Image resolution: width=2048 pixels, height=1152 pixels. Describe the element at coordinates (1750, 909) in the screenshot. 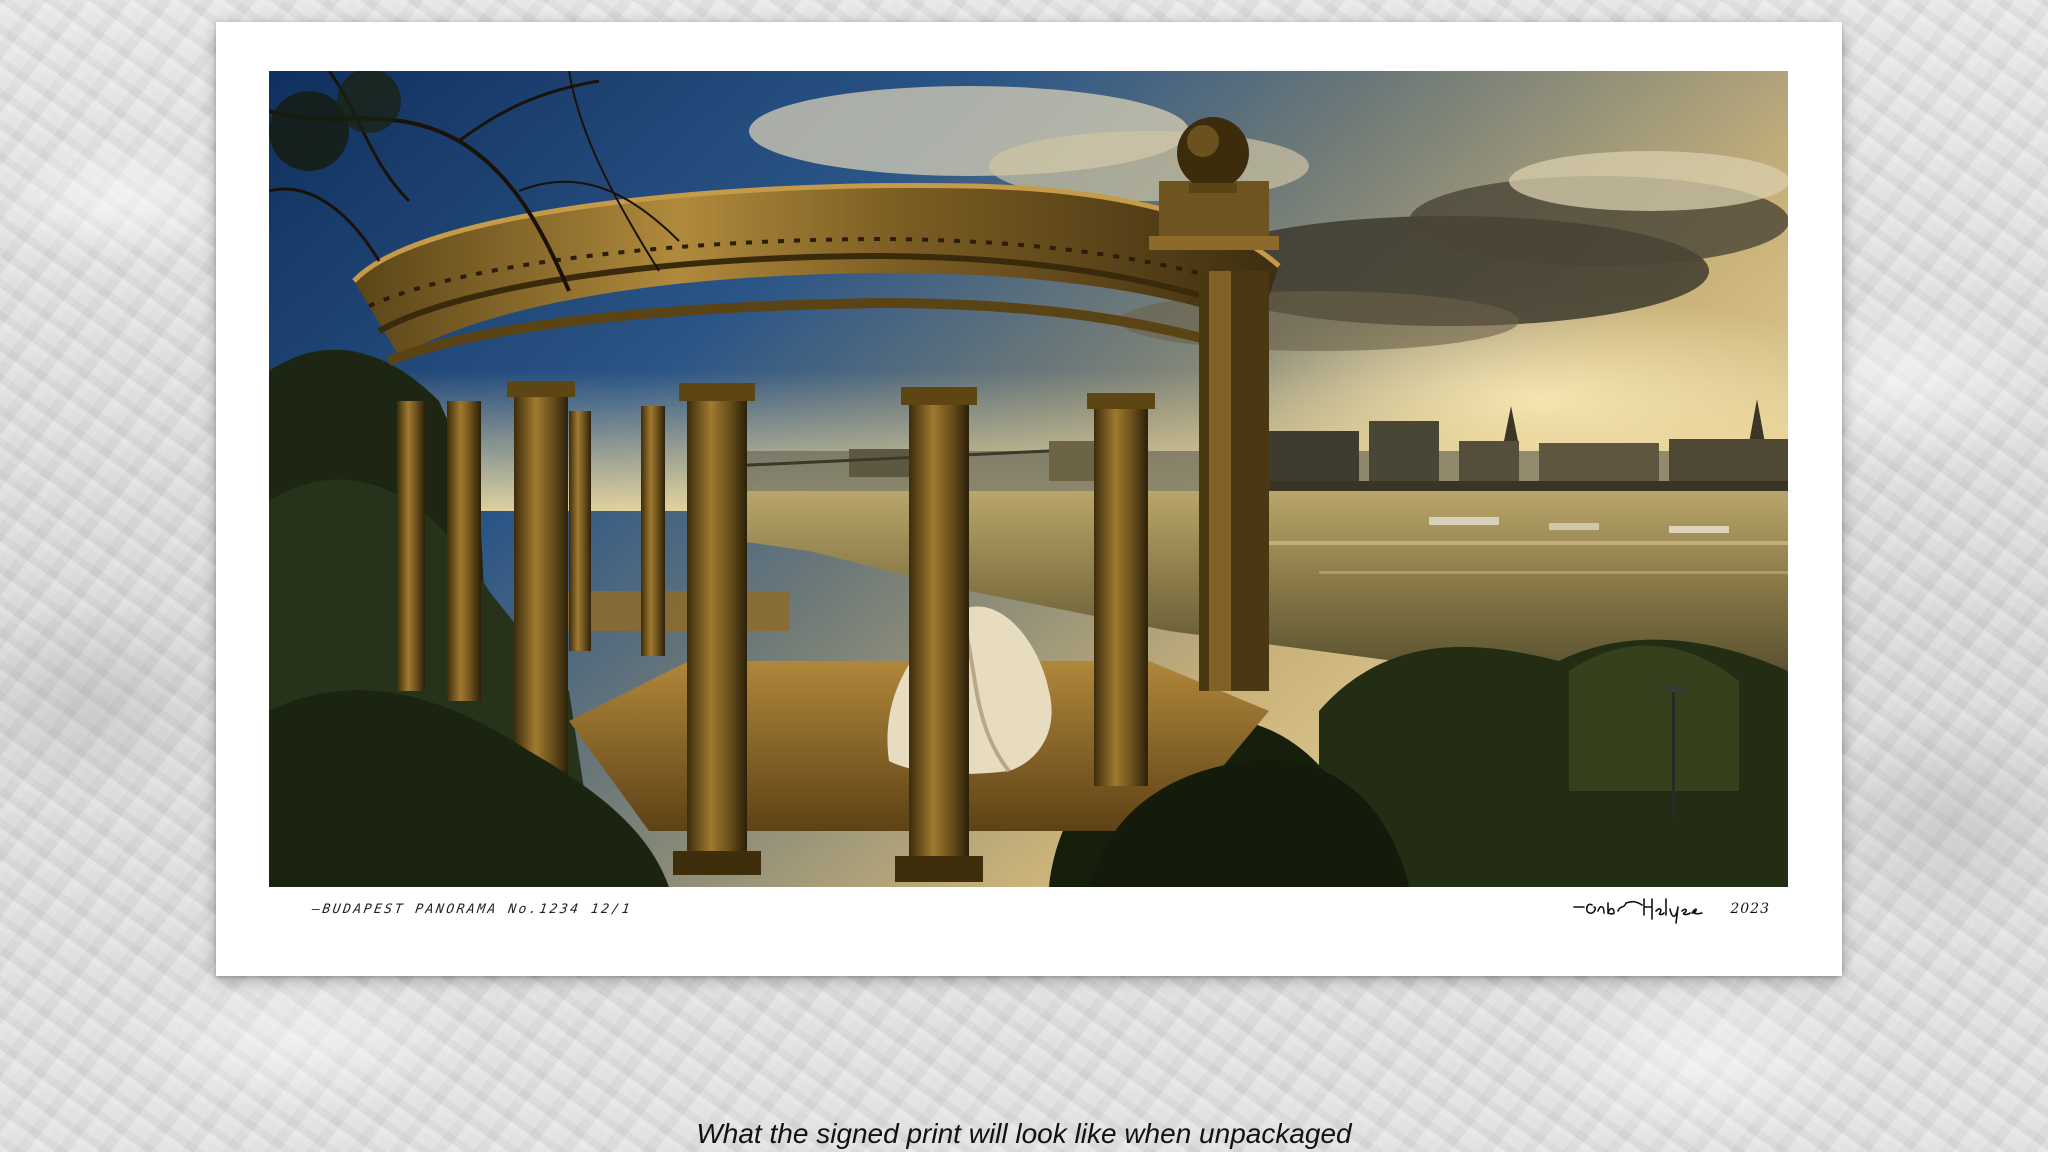

I see `signature-year: 2023` at that location.